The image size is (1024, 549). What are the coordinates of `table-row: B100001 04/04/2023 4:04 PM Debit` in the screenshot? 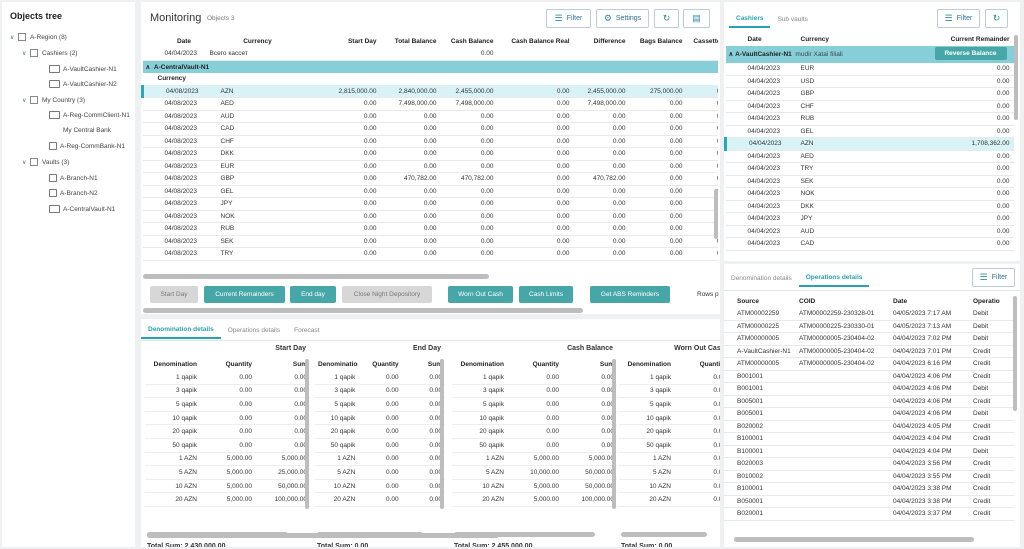 It's located at (869, 451).